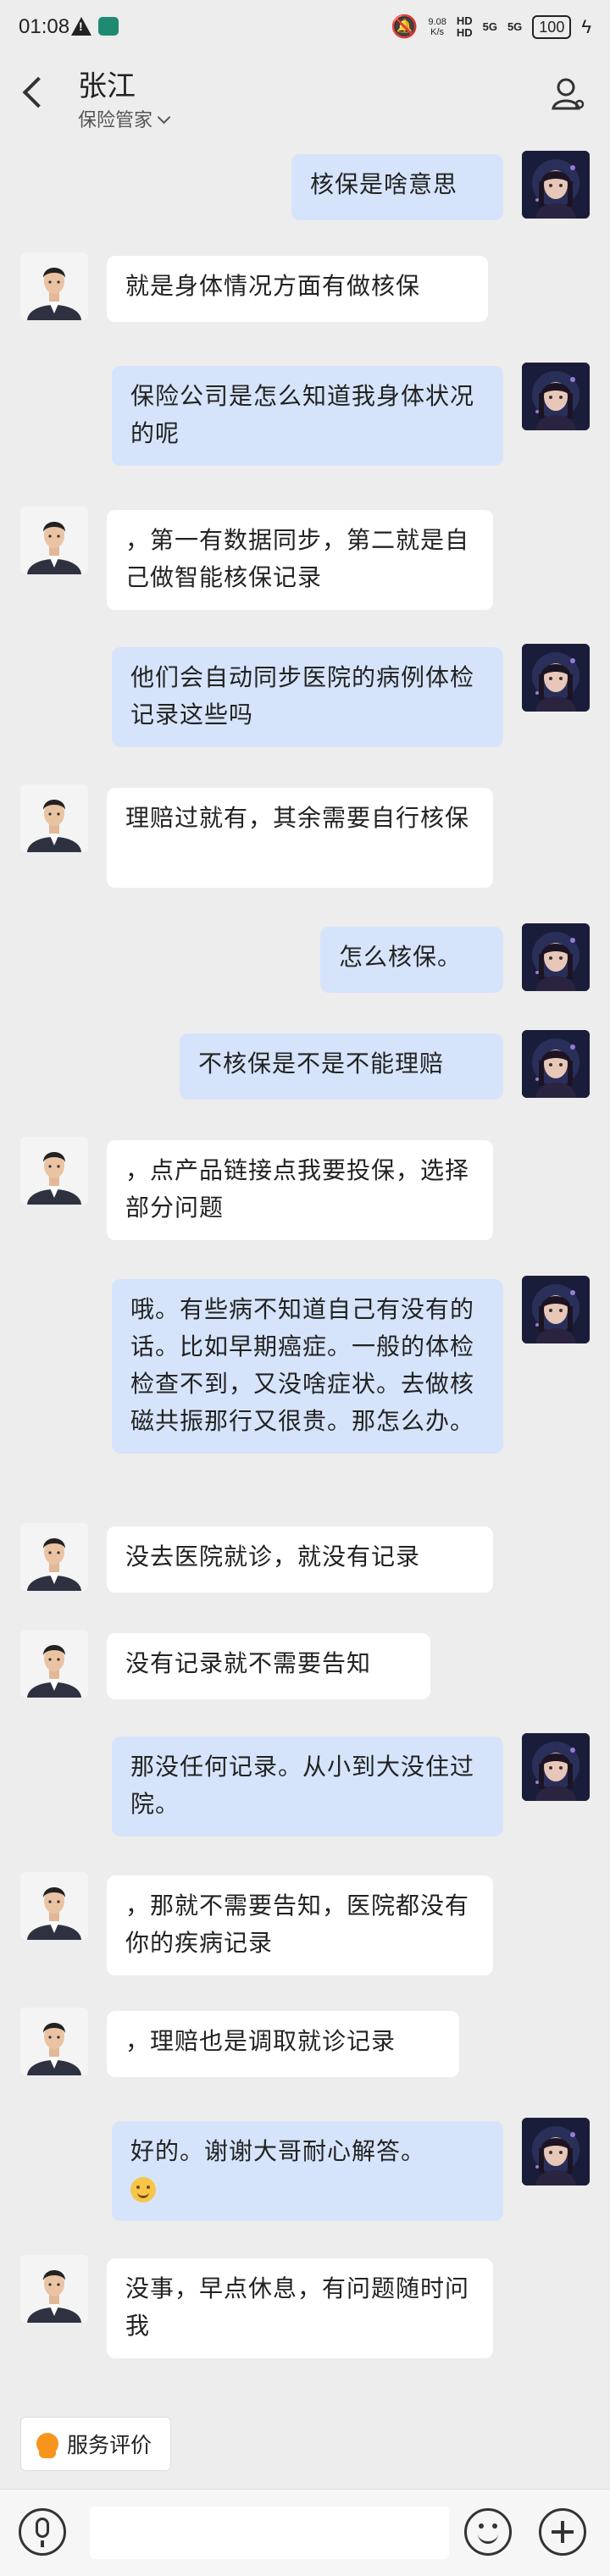 This screenshot has width=610, height=2576. Describe the element at coordinates (302, 1785) in the screenshot. I see `message-text: 那没任何记录。从小到大没住过院。` at that location.